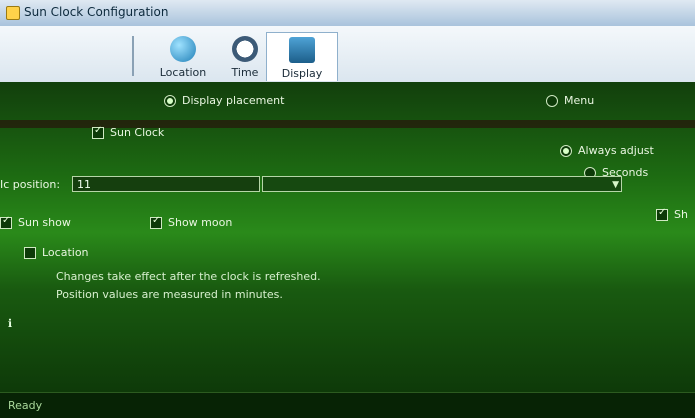 This screenshot has height=418, width=695. I want to click on show-moon-label: Show moon, so click(200, 222).